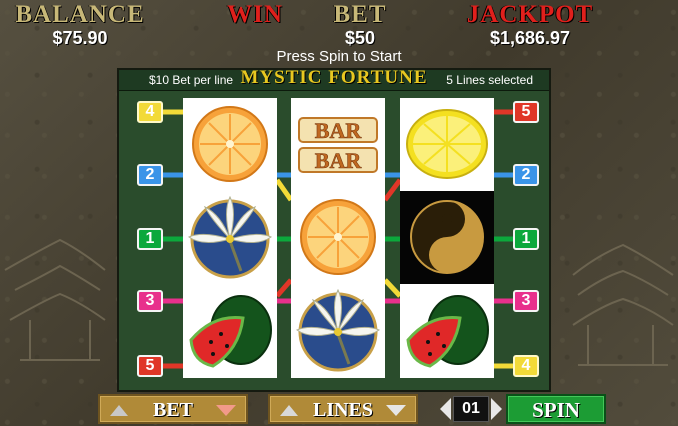  Describe the element at coordinates (392, 190) in the screenshot. I see `payline-5-gap-b` at that location.